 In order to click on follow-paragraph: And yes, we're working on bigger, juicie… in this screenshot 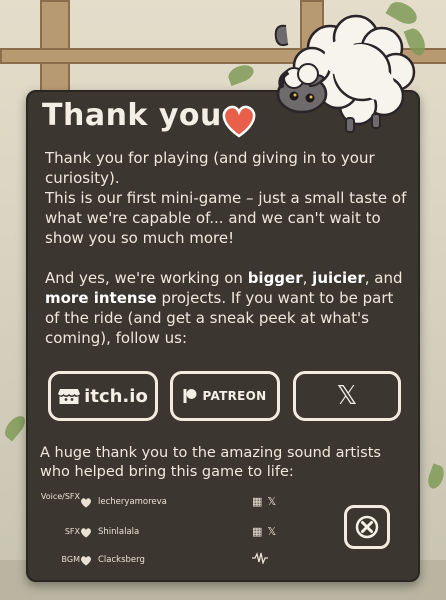, I will do `click(226, 308)`.